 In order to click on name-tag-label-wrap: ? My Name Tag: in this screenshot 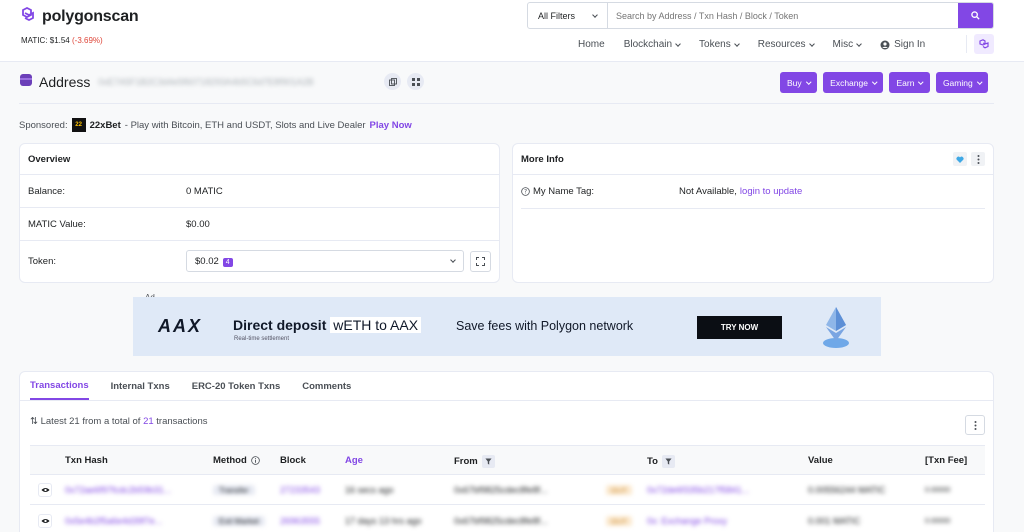, I will do `click(600, 191)`.